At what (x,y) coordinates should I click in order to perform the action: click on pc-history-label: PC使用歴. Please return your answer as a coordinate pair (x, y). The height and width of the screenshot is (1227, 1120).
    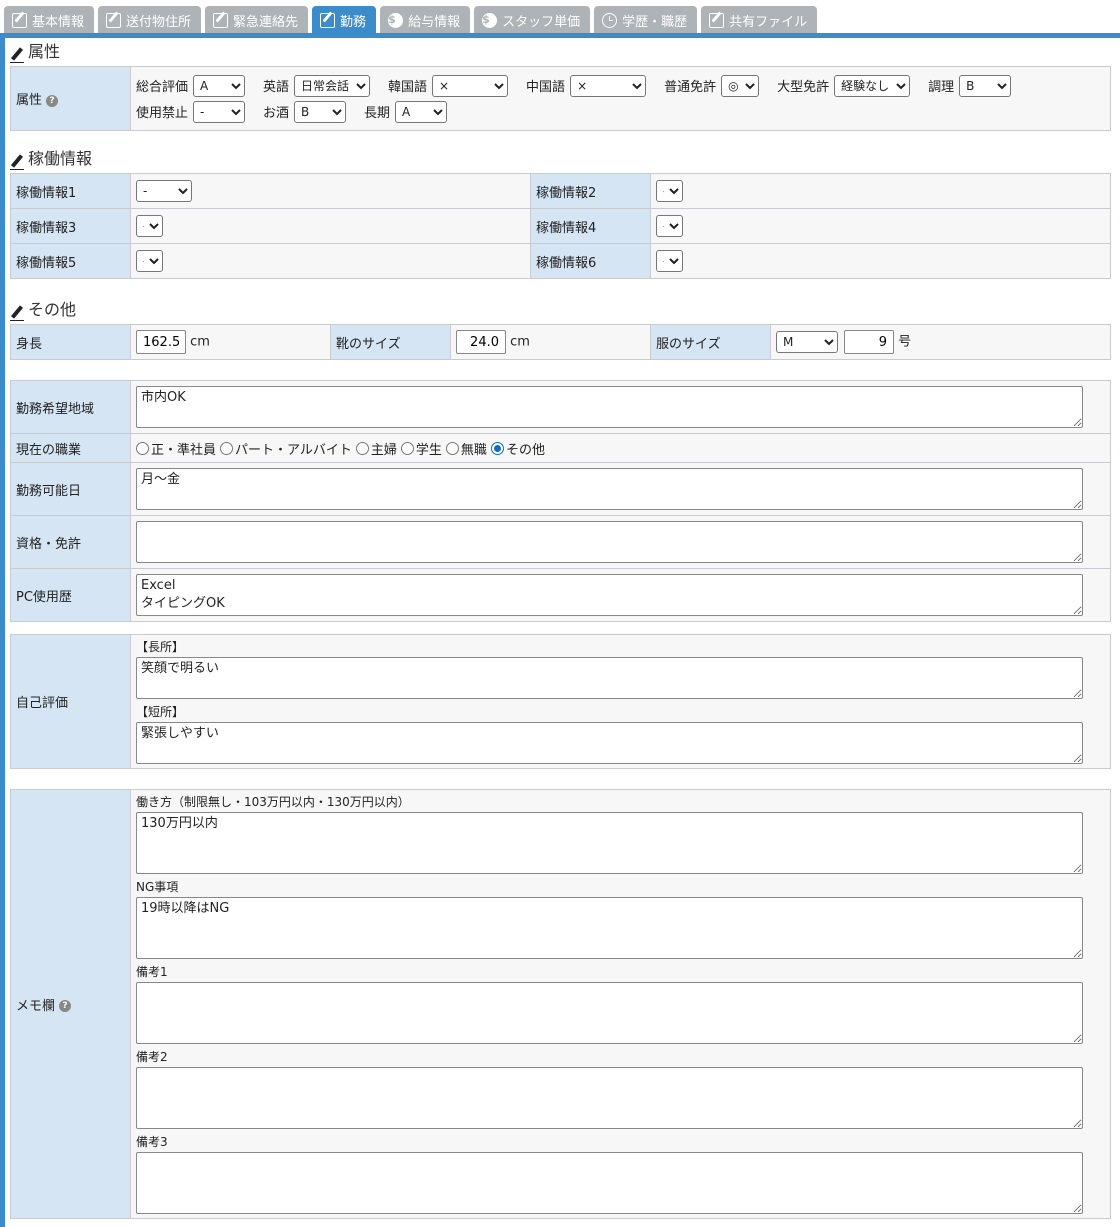
    Looking at the image, I should click on (70, 595).